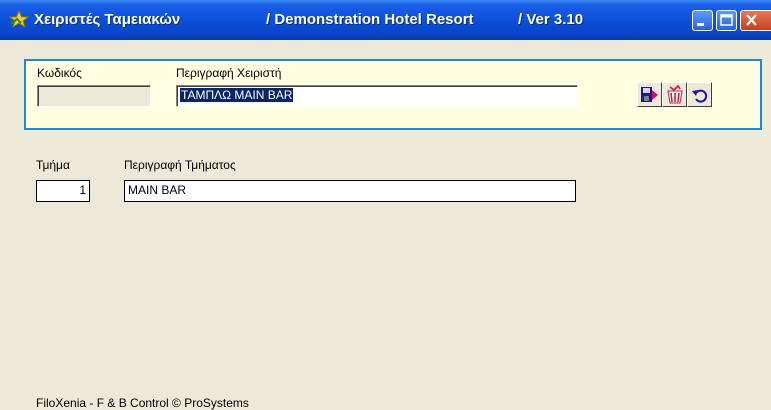 The height and width of the screenshot is (410, 771). I want to click on undo-icon, so click(700, 96).